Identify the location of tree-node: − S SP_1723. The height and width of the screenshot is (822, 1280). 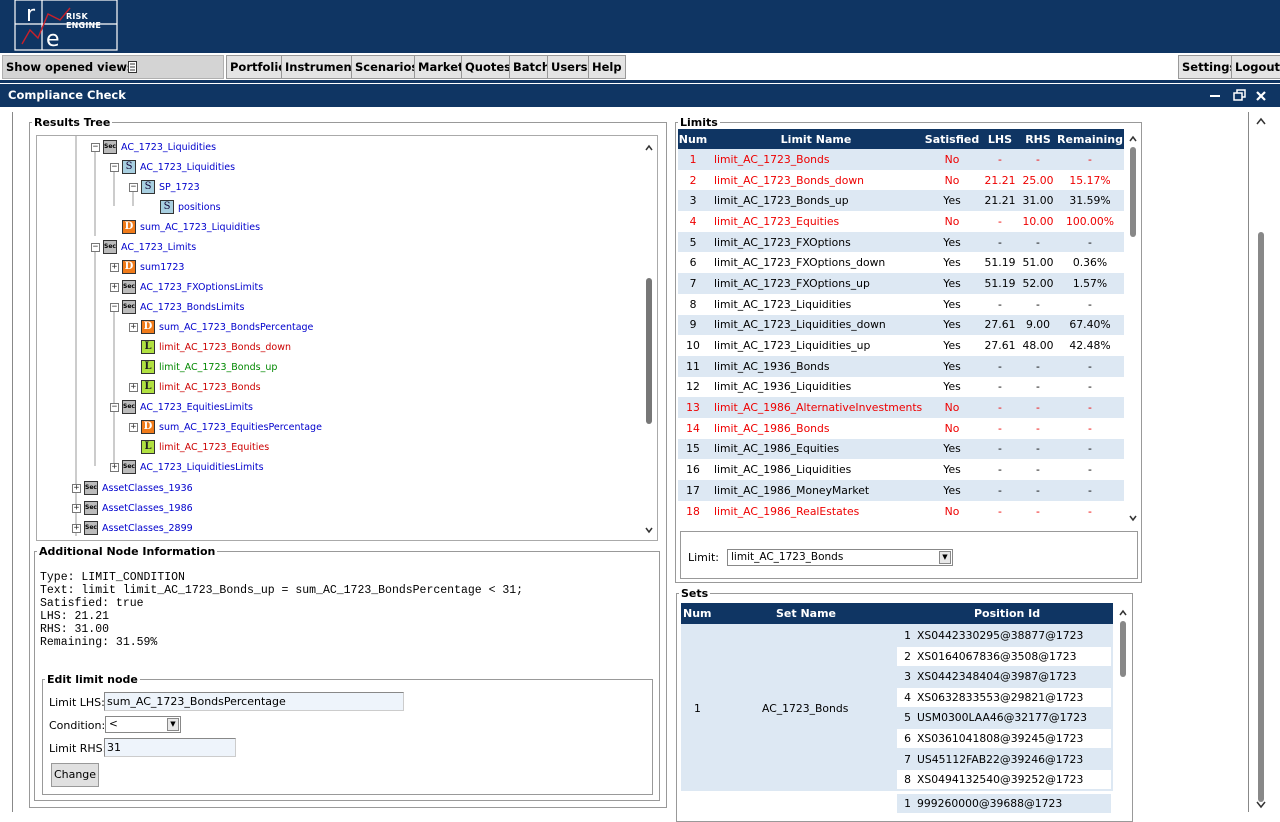
(164, 187).